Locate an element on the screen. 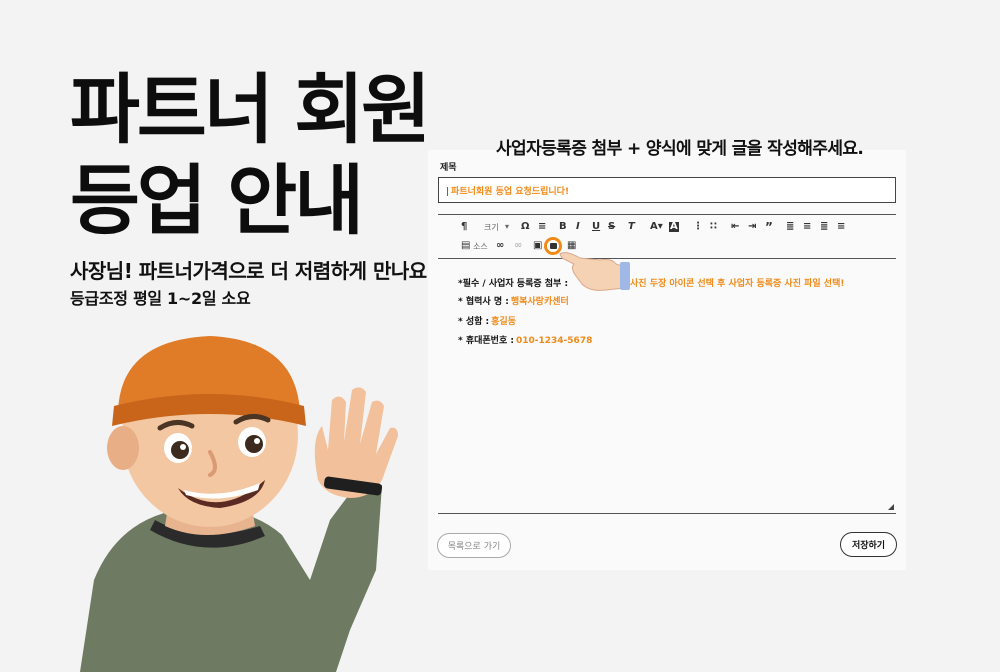 The image size is (1000, 672). unlink-icon: ∞ is located at coordinates (518, 246).